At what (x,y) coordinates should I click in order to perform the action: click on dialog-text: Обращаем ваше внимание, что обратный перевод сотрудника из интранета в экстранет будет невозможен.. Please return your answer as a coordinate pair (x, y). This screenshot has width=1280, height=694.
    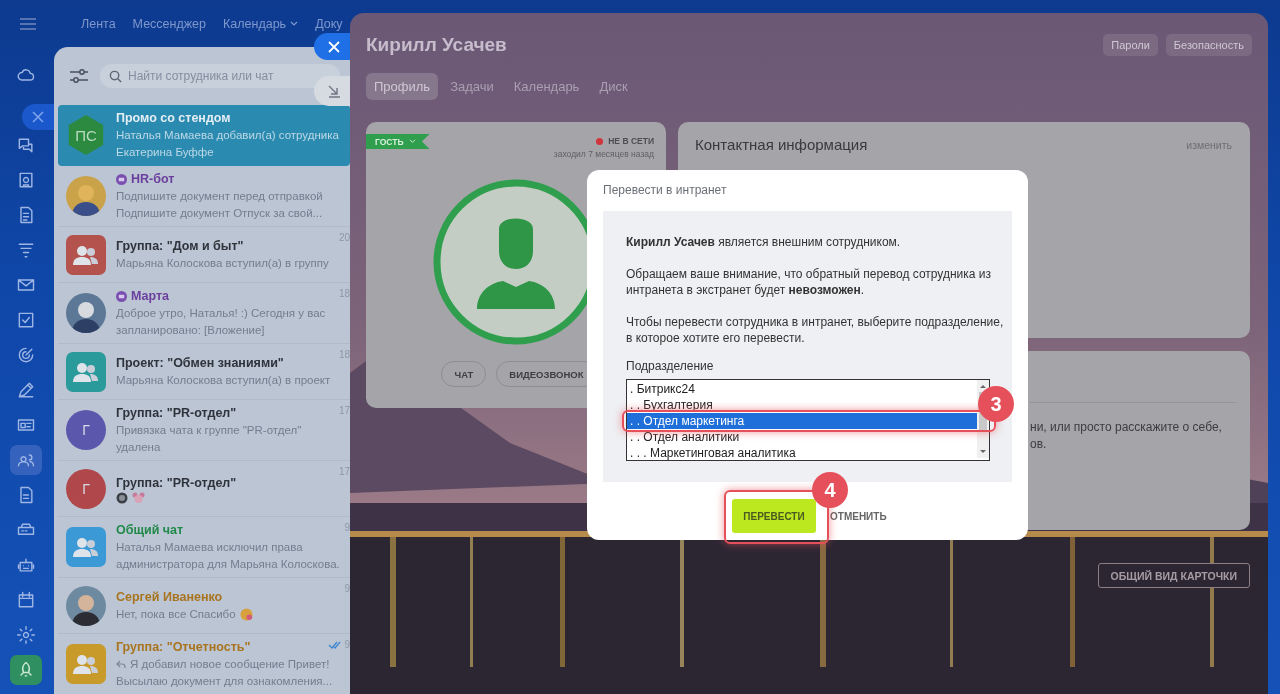
    Looking at the image, I should click on (809, 282).